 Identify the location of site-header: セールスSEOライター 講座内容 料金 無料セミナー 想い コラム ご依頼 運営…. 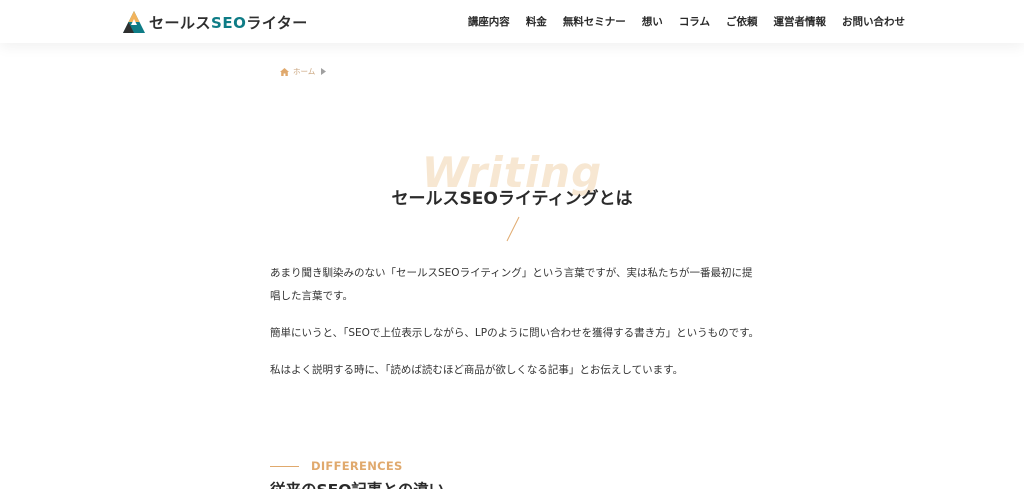
(512, 21).